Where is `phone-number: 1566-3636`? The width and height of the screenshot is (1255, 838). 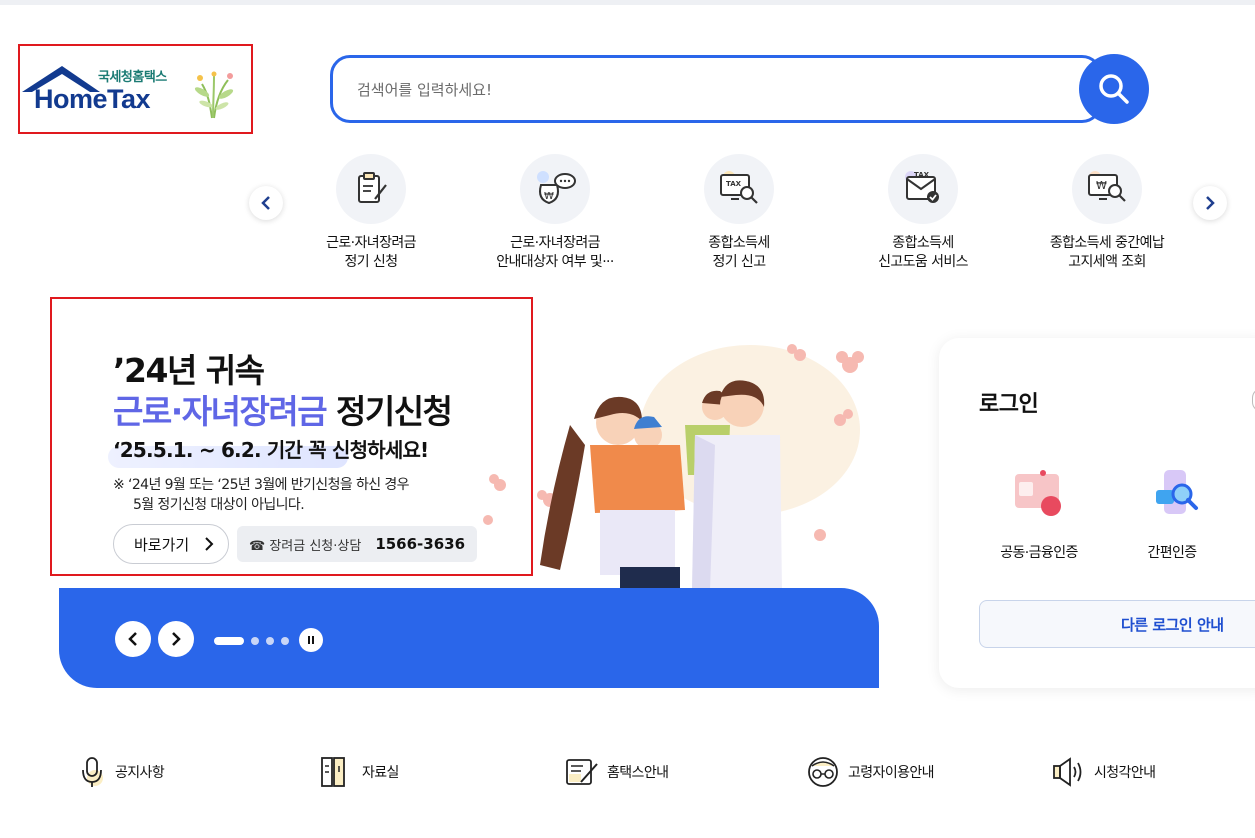 phone-number: 1566-3636 is located at coordinates (420, 544).